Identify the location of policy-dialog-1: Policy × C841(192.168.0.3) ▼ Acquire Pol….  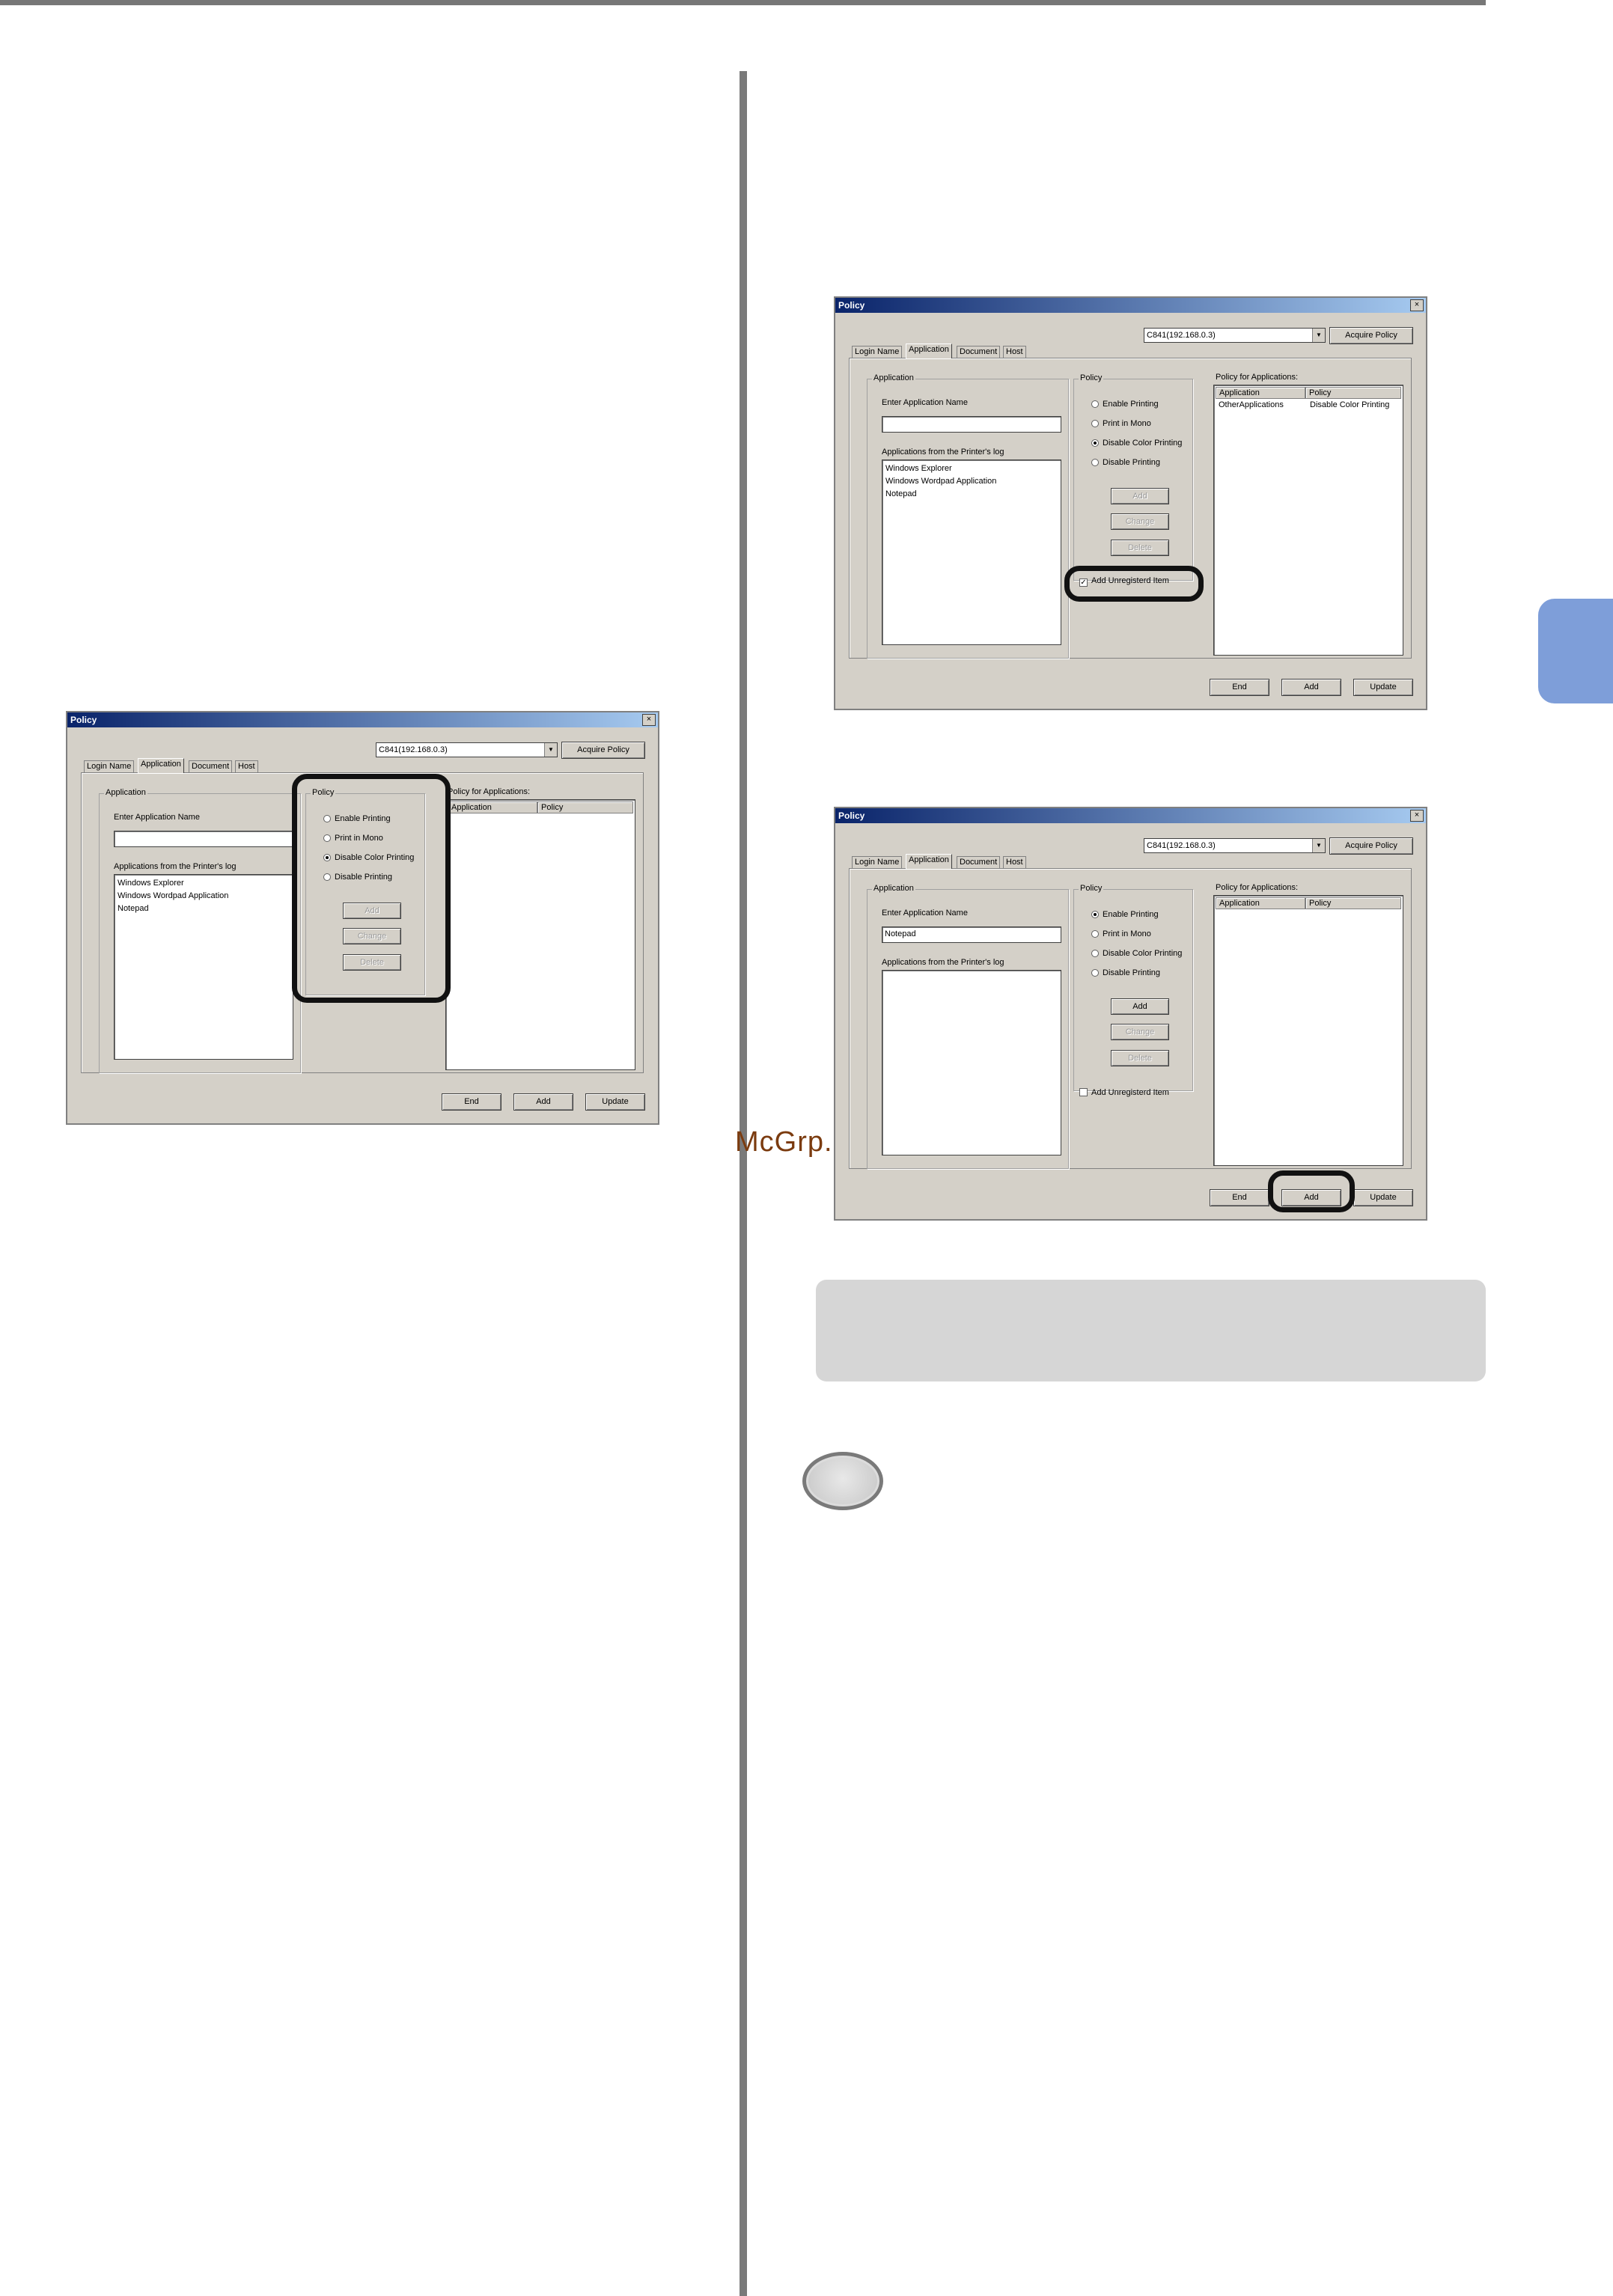
(362, 918).